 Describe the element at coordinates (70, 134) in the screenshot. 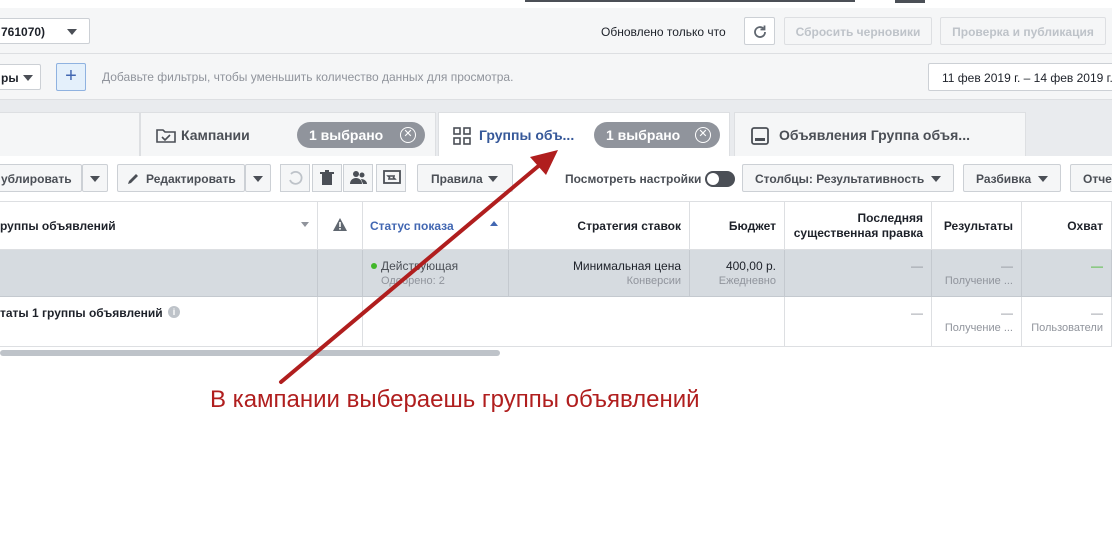

I see `tab-account` at that location.